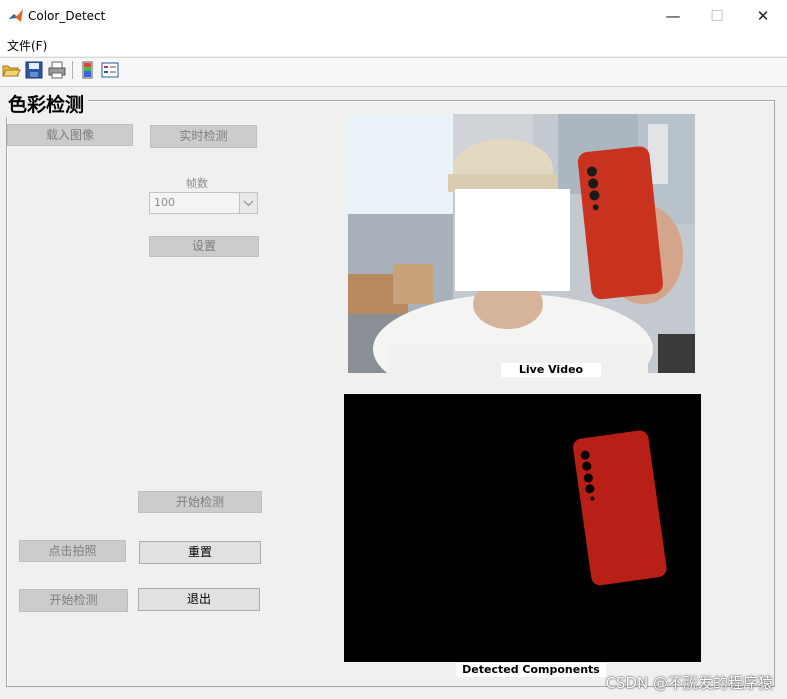 This screenshot has width=787, height=699. I want to click on detected-components-label: Detected Components, so click(531, 670).